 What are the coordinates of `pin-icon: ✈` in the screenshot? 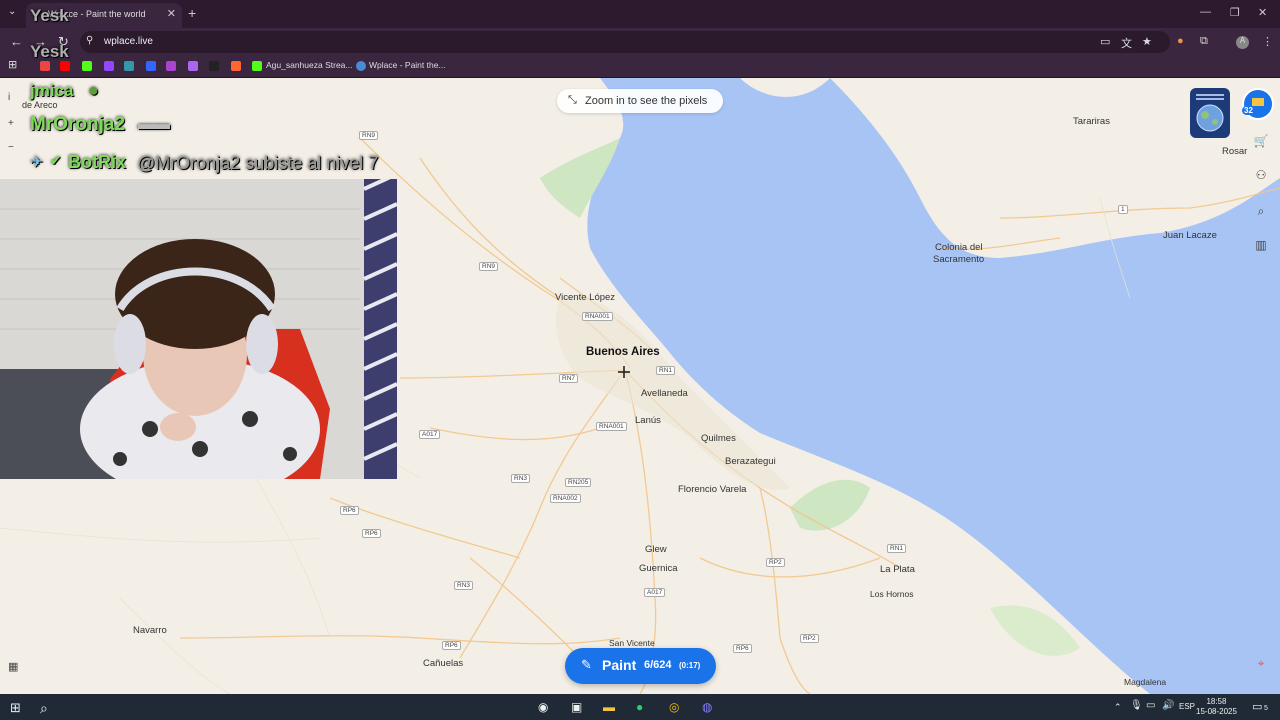 It's located at (37, 162).